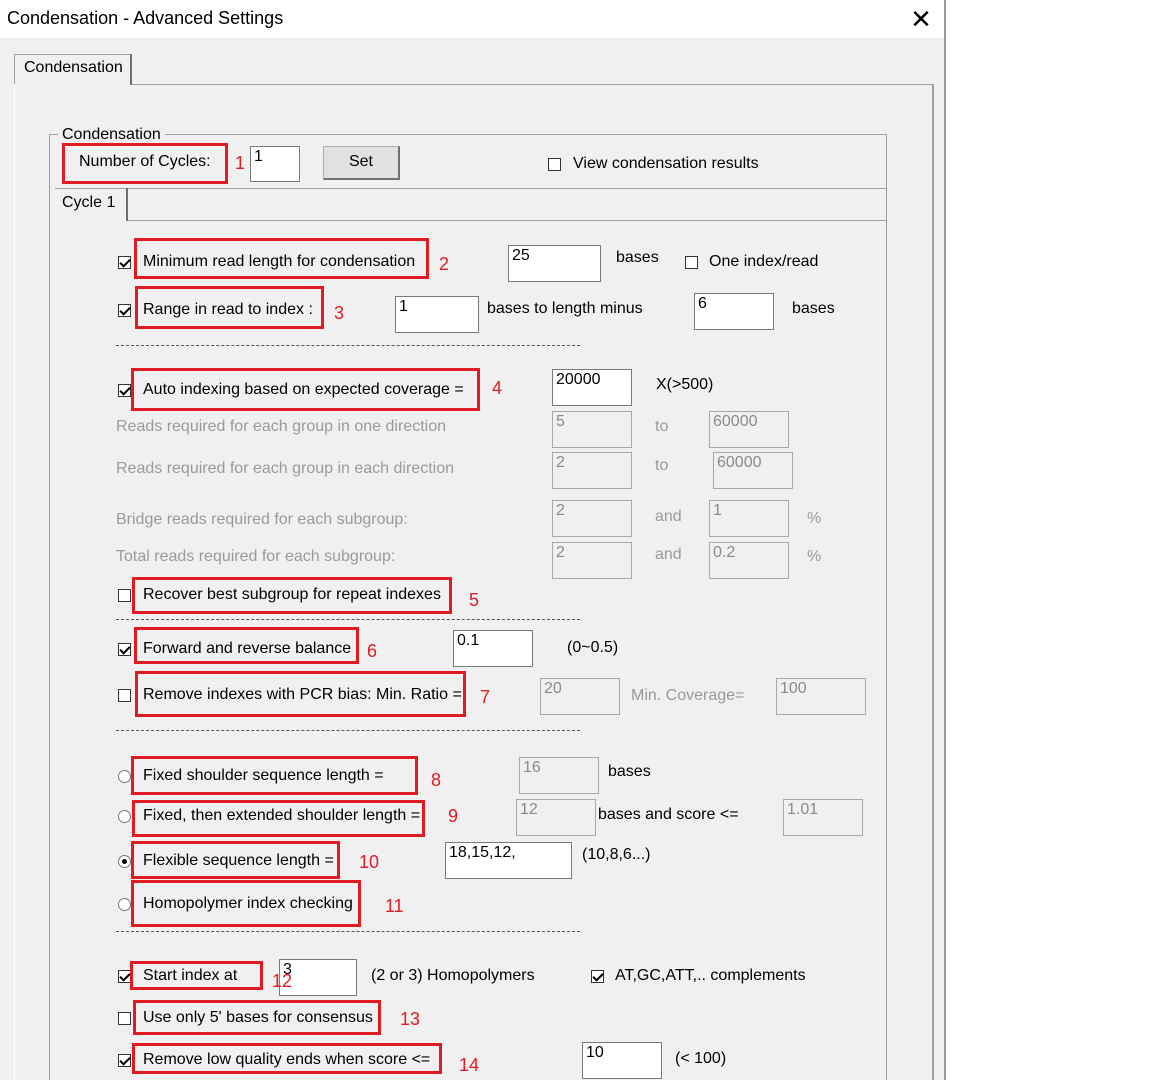  What do you see at coordinates (124, 861) in the screenshot?
I see `flexible-radio` at bounding box center [124, 861].